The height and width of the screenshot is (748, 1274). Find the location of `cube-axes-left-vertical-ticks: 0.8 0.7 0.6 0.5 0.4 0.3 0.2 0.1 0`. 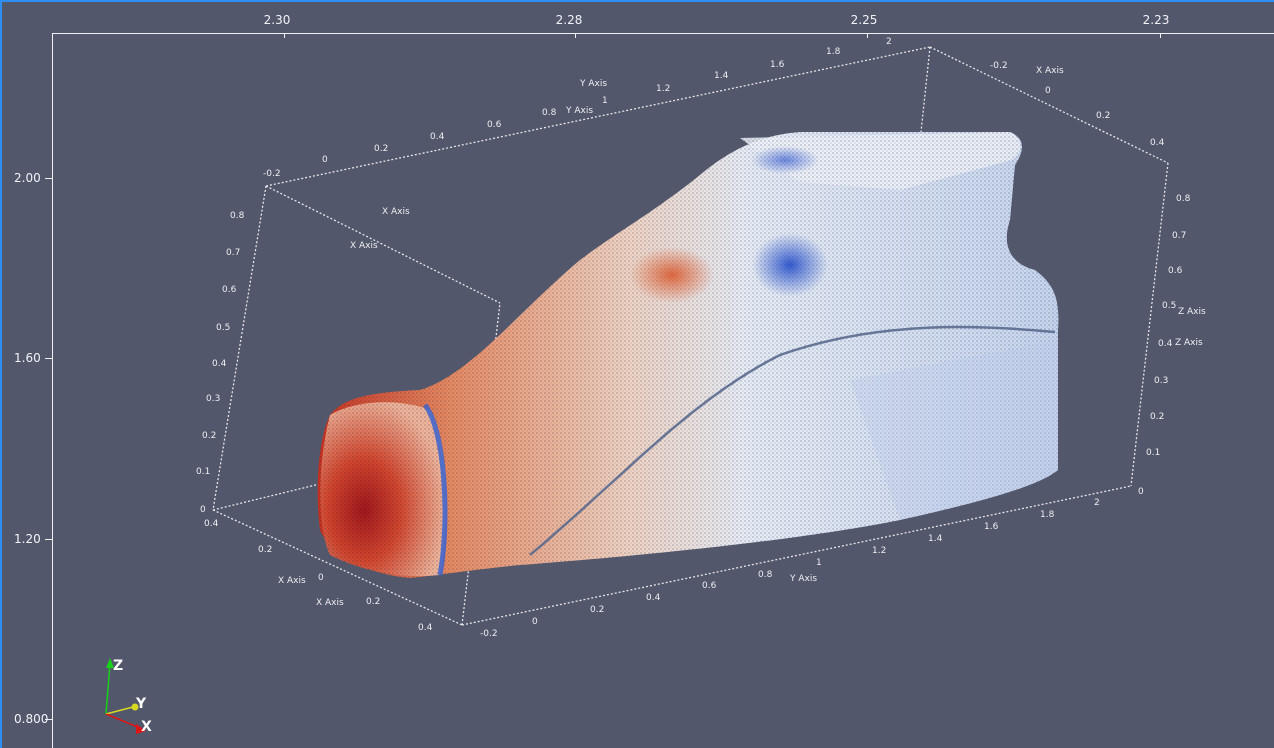

cube-axes-left-vertical-ticks: 0.8 0.7 0.6 0.5 0.4 0.3 0.2 0.1 0 is located at coordinates (220, 363).